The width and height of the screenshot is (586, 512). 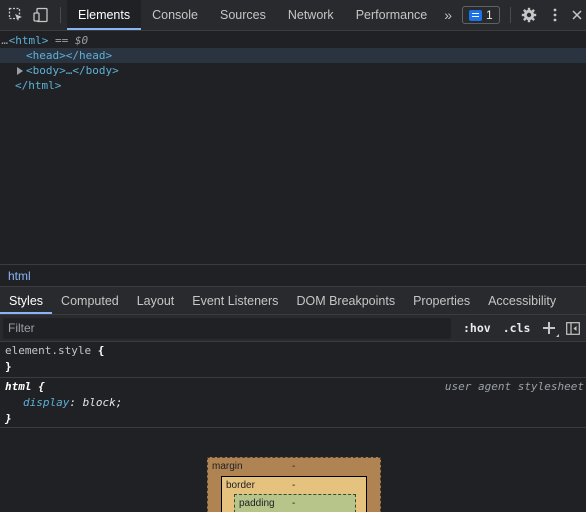 I want to click on dom-node-body: <body>…</body>, so click(x=293, y=70).